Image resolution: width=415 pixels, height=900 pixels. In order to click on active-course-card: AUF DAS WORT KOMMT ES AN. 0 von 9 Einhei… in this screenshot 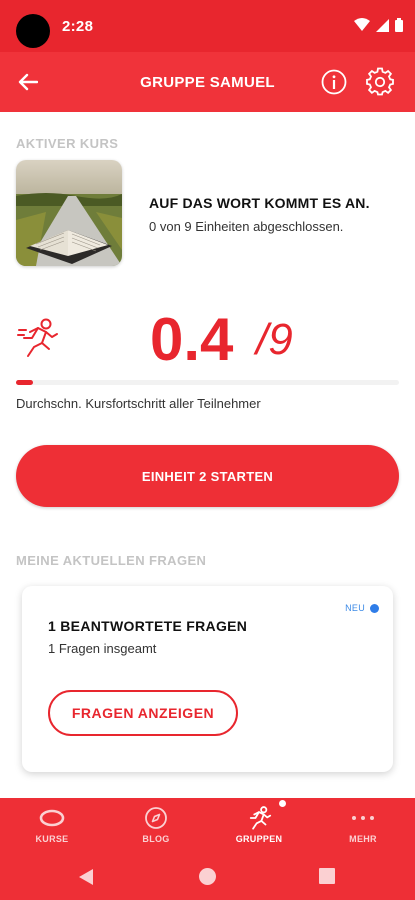, I will do `click(207, 214)`.